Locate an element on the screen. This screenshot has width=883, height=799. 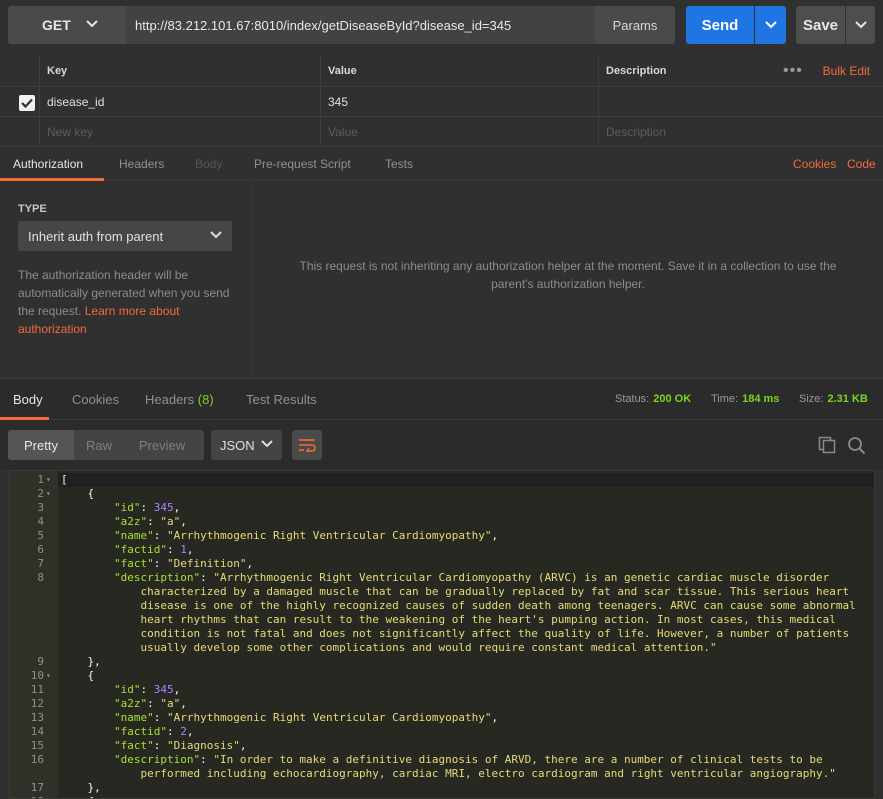
code-text: "id": 345, is located at coordinates (147, 690).